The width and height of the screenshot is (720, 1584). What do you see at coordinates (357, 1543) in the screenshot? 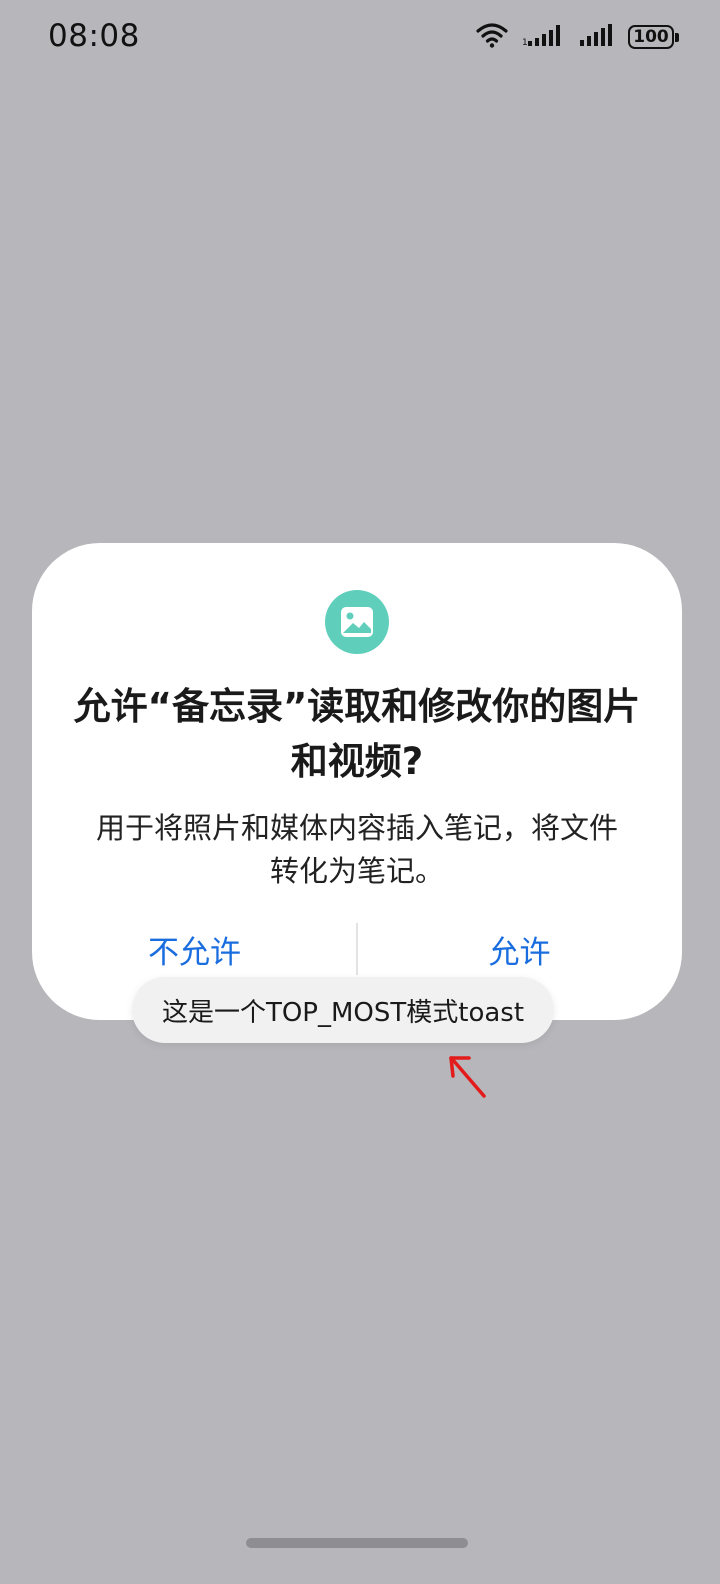
I see `home-indicator` at bounding box center [357, 1543].